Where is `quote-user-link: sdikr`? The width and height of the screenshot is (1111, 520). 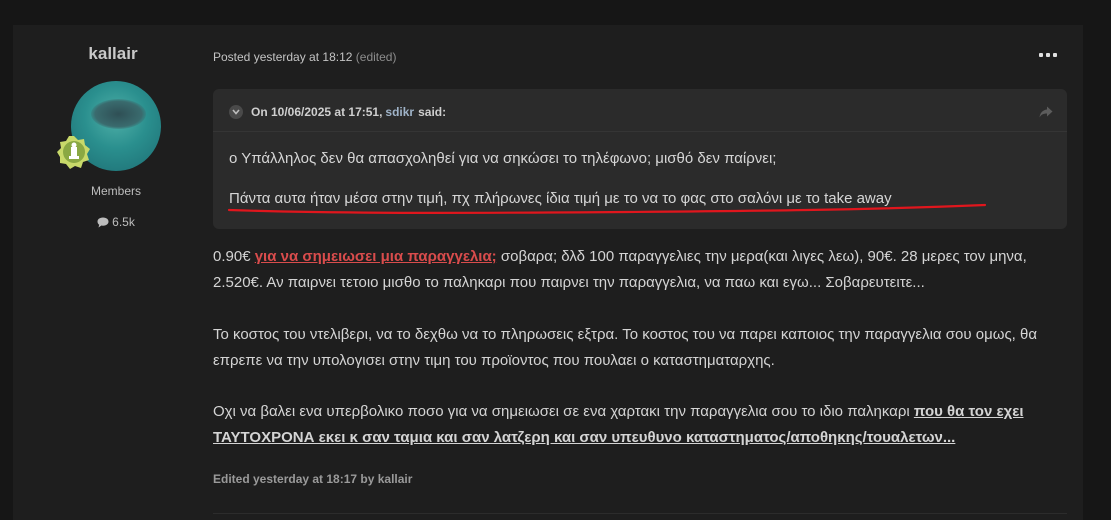 quote-user-link: sdikr is located at coordinates (399, 112).